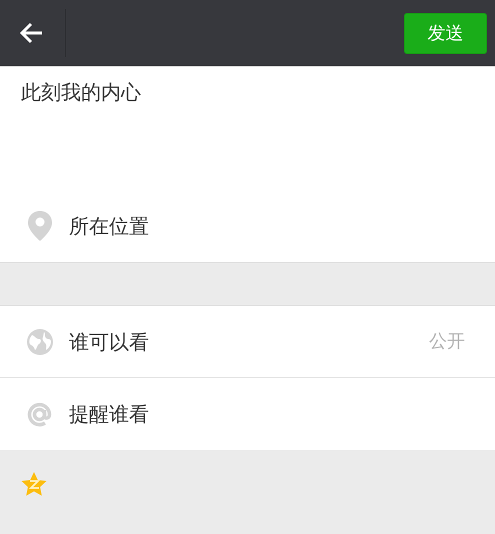 Image resolution: width=495 pixels, height=534 pixels. What do you see at coordinates (39, 414) in the screenshot?
I see `at-sign-icon` at bounding box center [39, 414].